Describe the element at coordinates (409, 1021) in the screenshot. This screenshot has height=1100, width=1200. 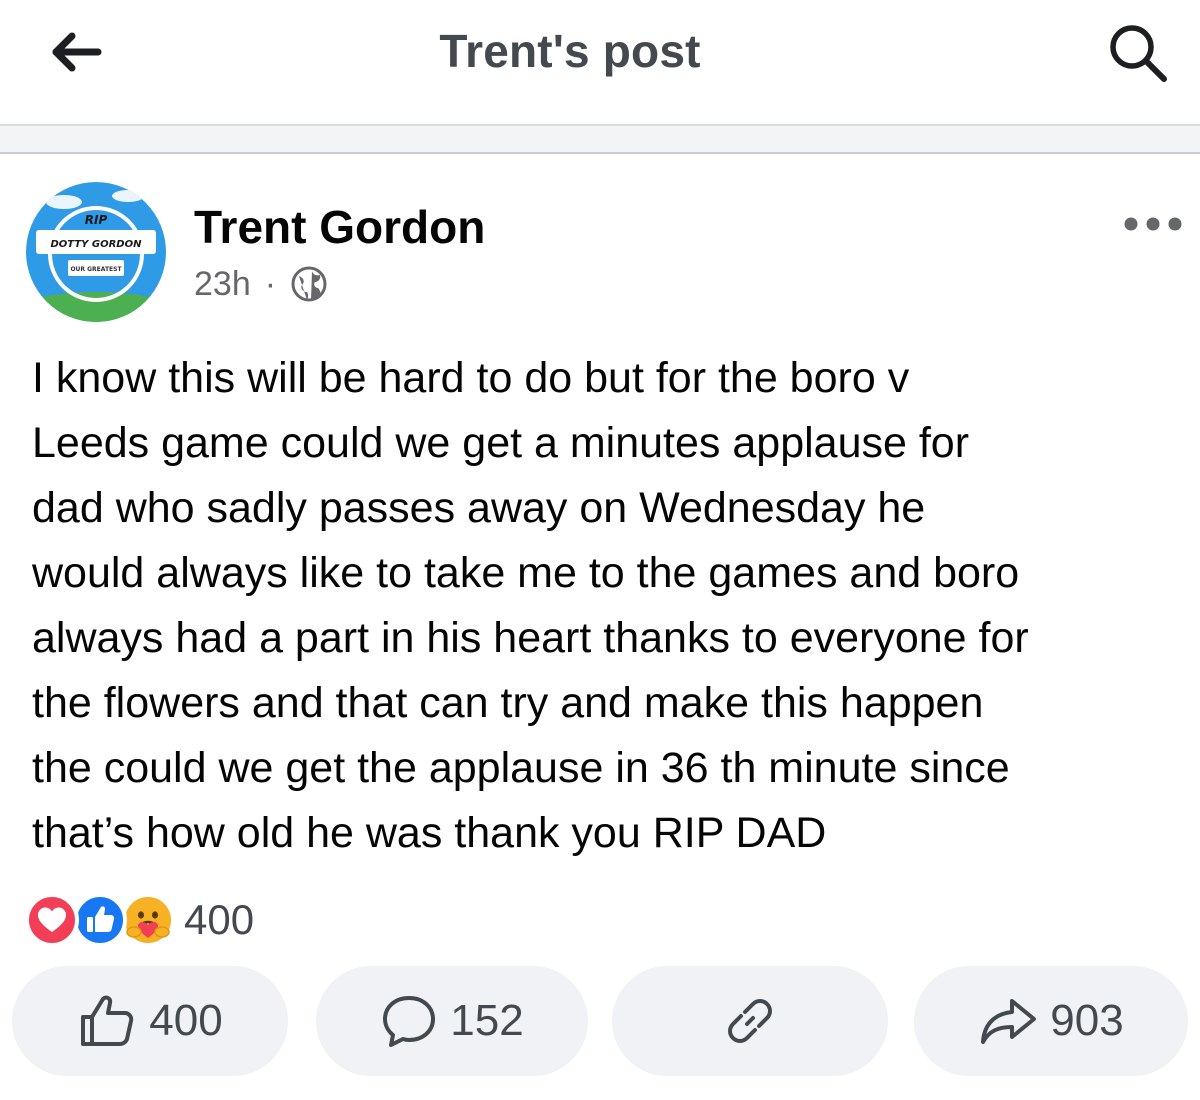
I see `comment-icon` at that location.